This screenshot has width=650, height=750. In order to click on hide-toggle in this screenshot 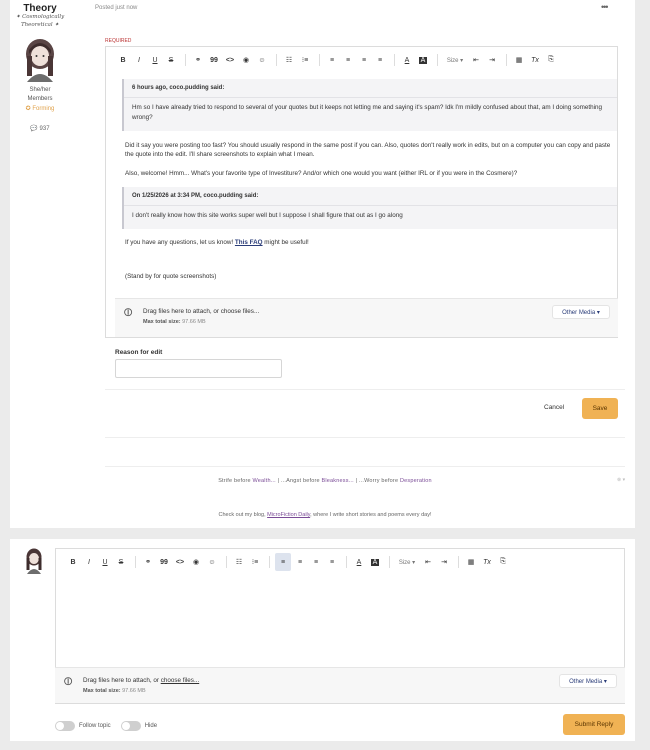, I will do `click(130, 726)`.